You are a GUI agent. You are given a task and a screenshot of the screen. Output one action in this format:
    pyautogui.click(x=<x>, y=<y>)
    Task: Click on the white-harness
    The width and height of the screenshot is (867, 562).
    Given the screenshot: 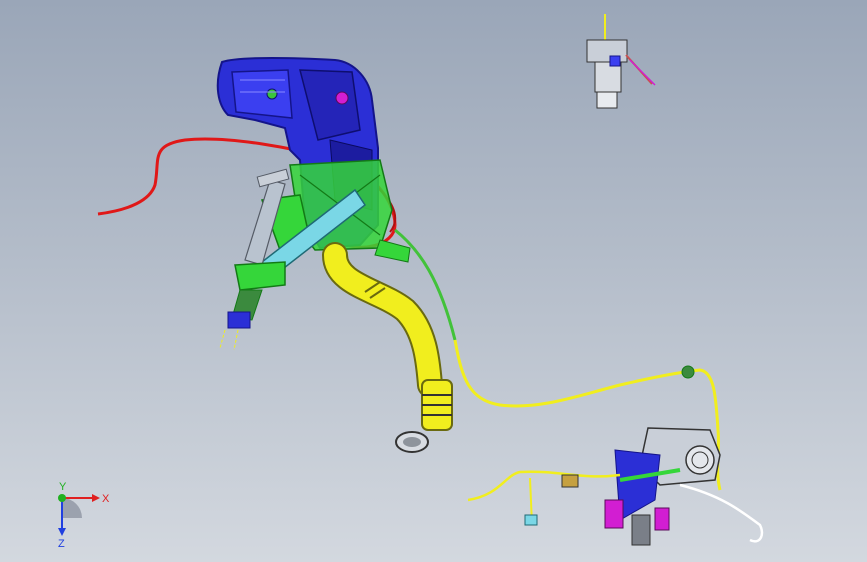 What is the action you would take?
    pyautogui.click(x=721, y=513)
    